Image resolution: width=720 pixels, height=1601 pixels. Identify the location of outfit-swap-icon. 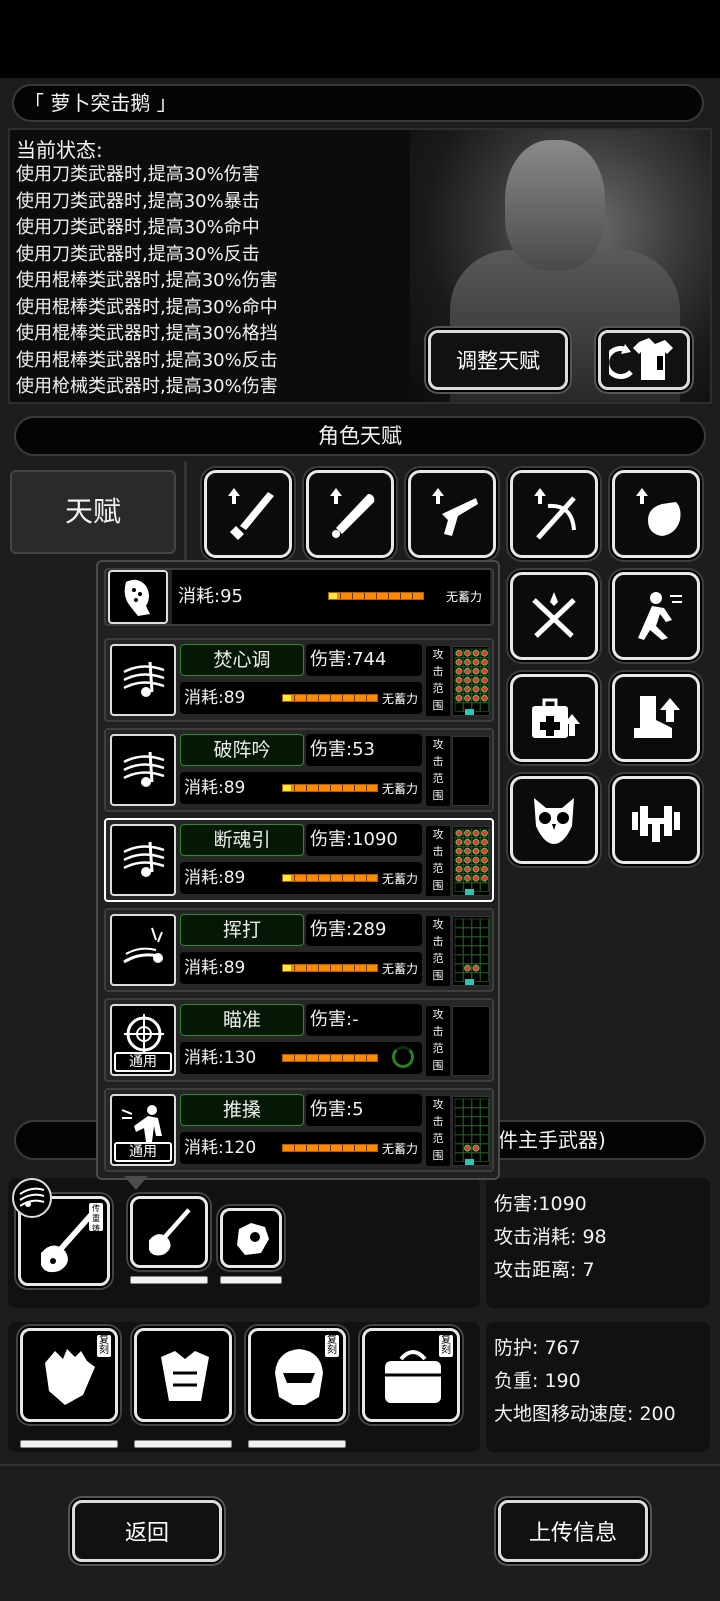
(641, 359).